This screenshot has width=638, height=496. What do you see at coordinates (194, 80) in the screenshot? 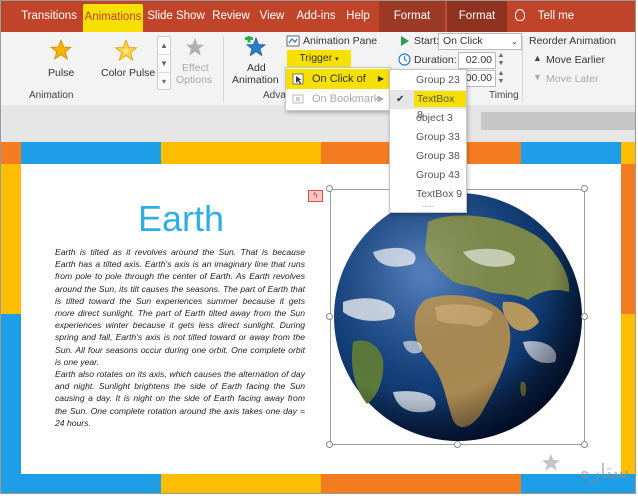
I see `effect-options-label-2: Options` at bounding box center [194, 80].